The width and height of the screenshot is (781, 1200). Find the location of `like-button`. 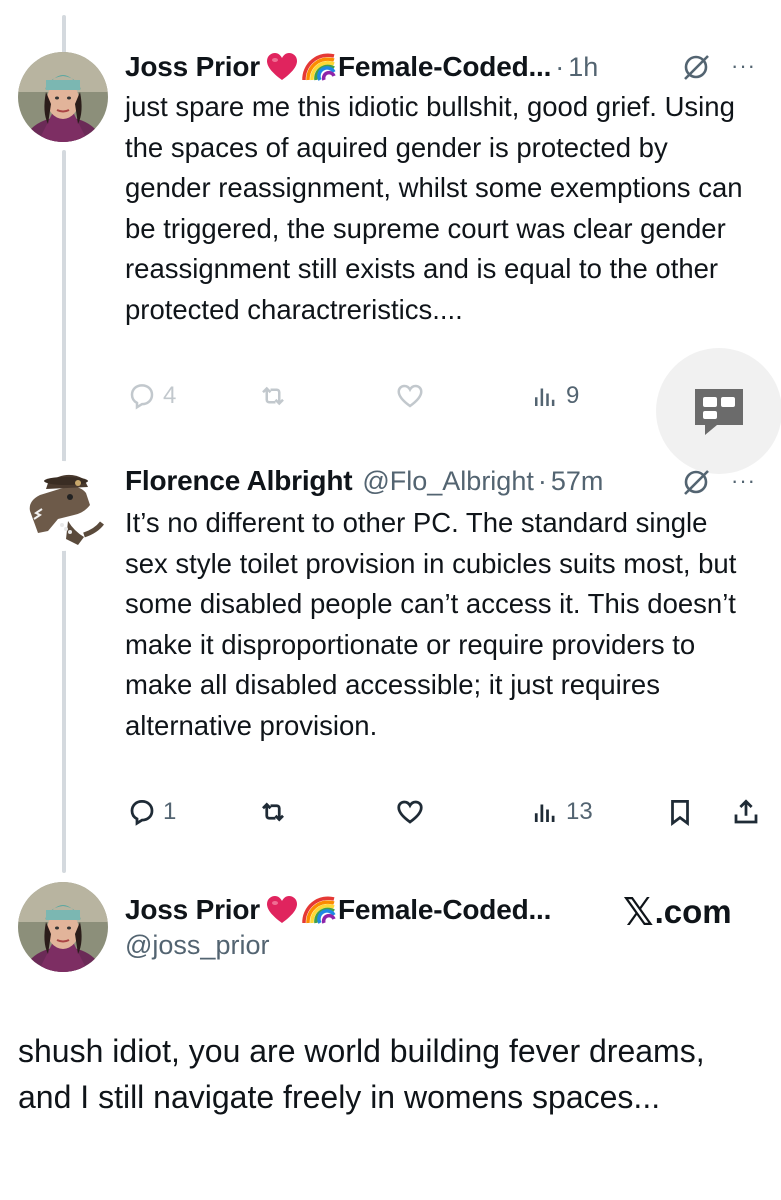

like-button is located at coordinates (410, 812).